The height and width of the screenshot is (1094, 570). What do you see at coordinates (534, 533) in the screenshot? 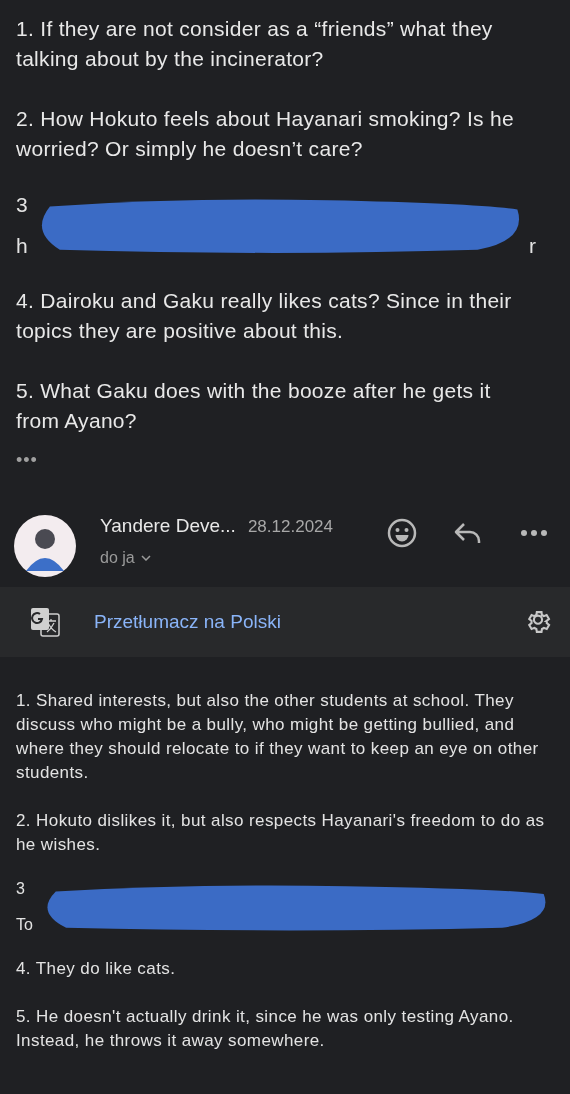
I see `more-icon` at bounding box center [534, 533].